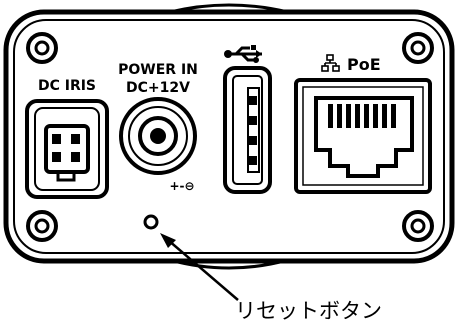 This screenshot has height=327, width=458. What do you see at coordinates (151, 222) in the screenshot?
I see `reset-button` at bounding box center [151, 222].